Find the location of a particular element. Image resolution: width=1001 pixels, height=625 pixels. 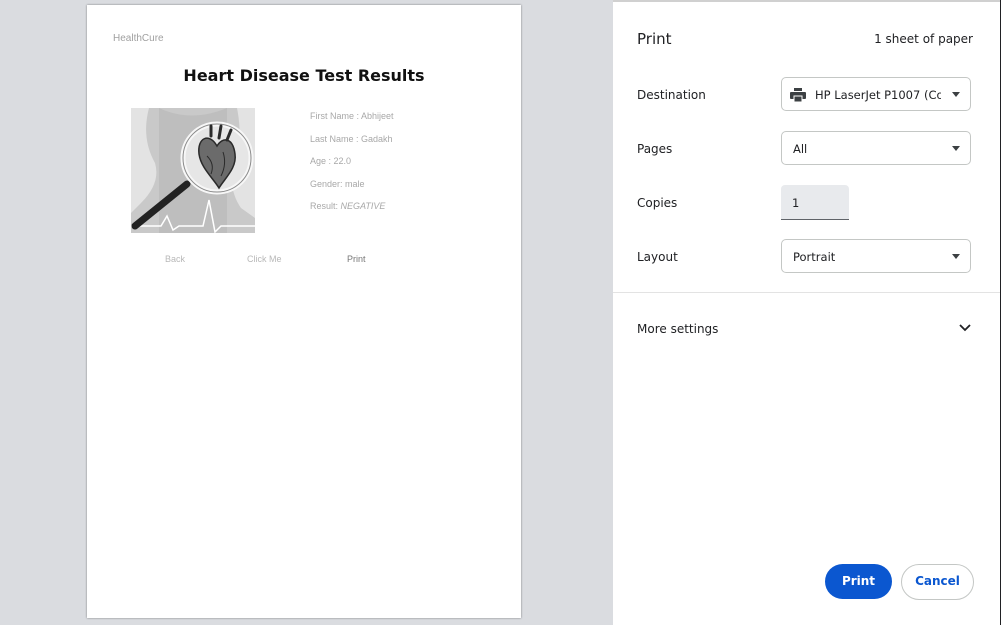

last-name-text: Last Name : Gadakh is located at coordinates (351, 138).